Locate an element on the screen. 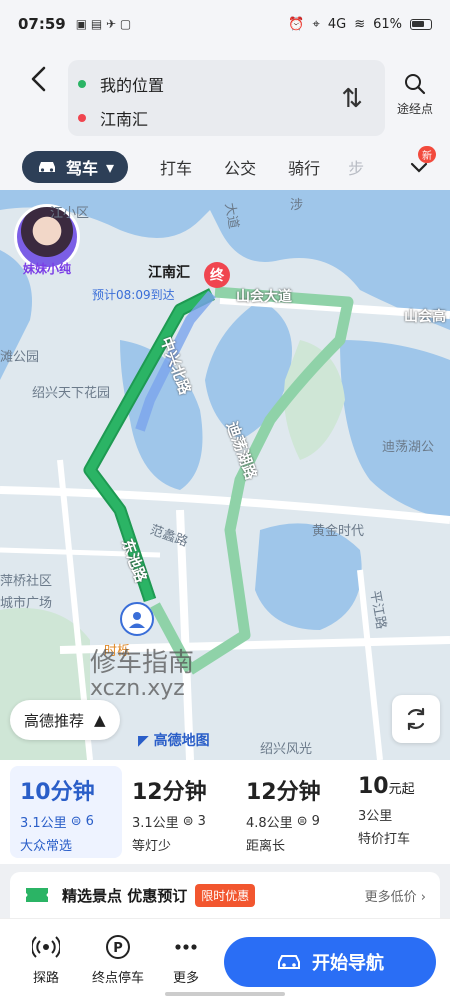 This screenshot has height=1000, width=450. promo-title: 精选景点 优惠预订 is located at coordinates (125, 895).